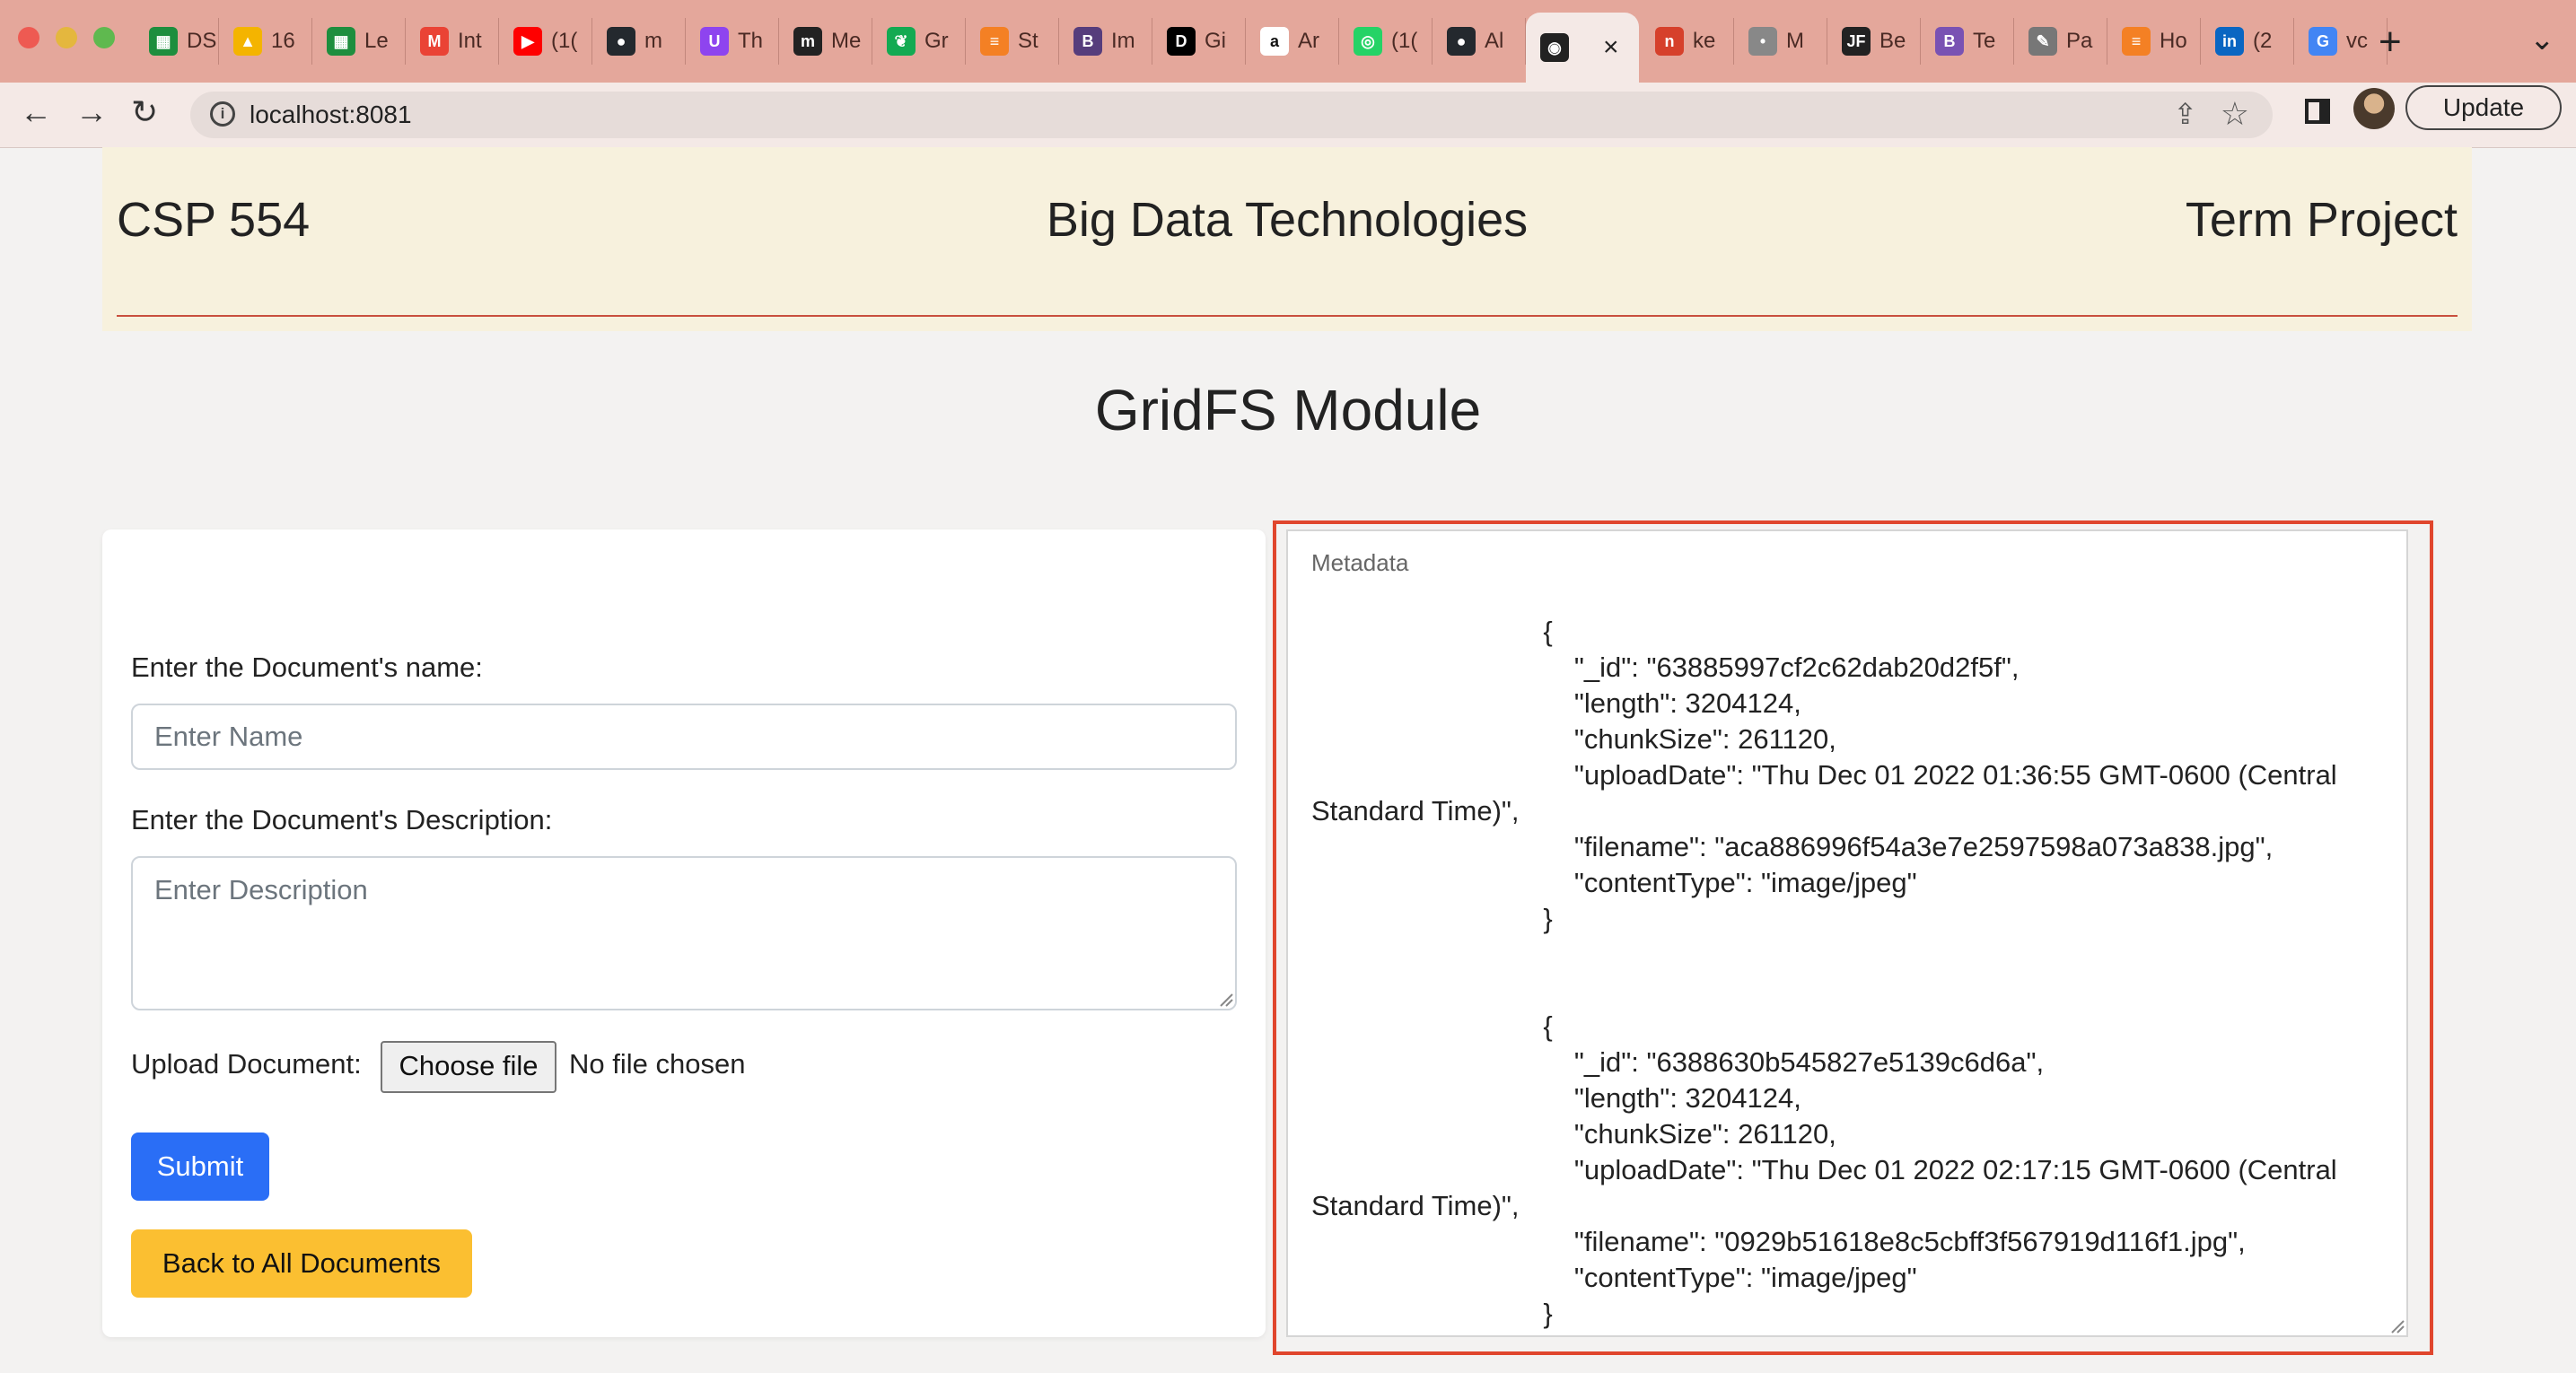 This screenshot has width=2576, height=1373. What do you see at coordinates (751, 41) in the screenshot?
I see `browser-tab-label: Th` at bounding box center [751, 41].